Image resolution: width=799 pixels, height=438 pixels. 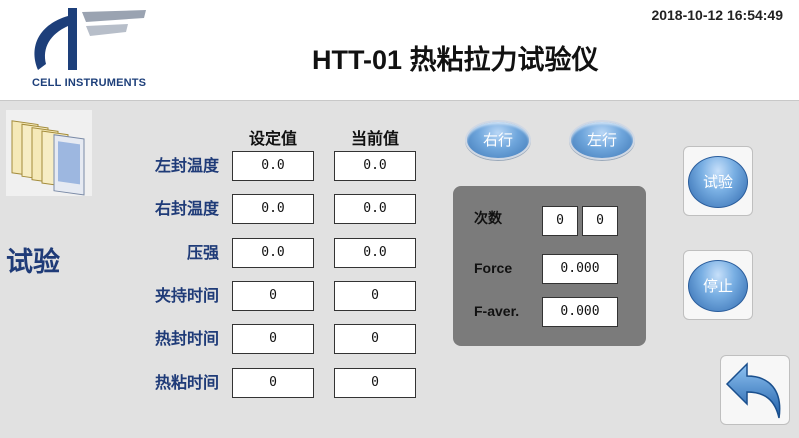 I want to click on row-label-pressure: 压强, so click(x=202, y=252).